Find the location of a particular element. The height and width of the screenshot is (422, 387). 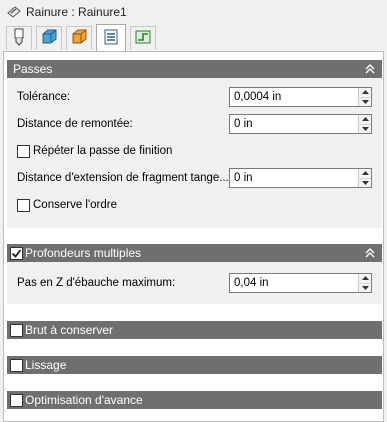

tab-heights is located at coordinates (79, 38).